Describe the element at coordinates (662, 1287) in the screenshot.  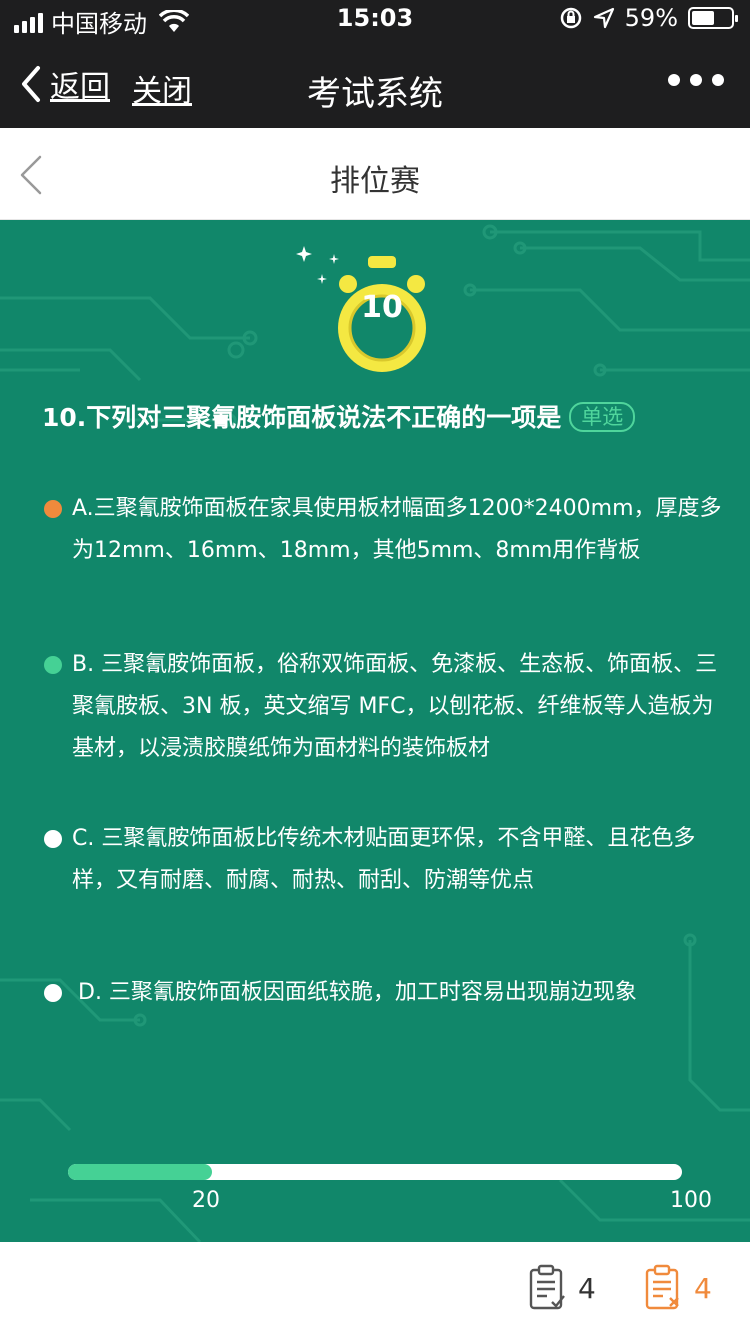
I see `clipboard-x-icon` at that location.